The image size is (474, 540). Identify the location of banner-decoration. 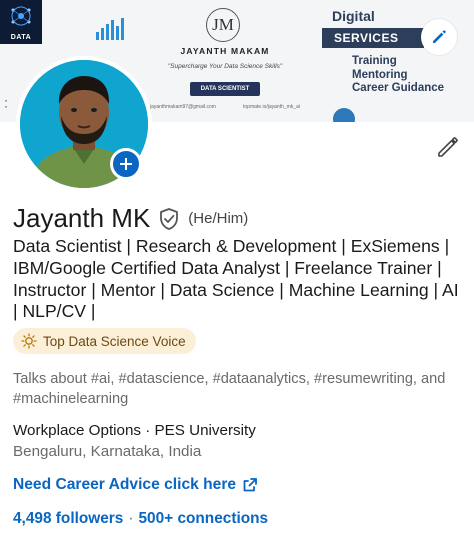
(344, 115).